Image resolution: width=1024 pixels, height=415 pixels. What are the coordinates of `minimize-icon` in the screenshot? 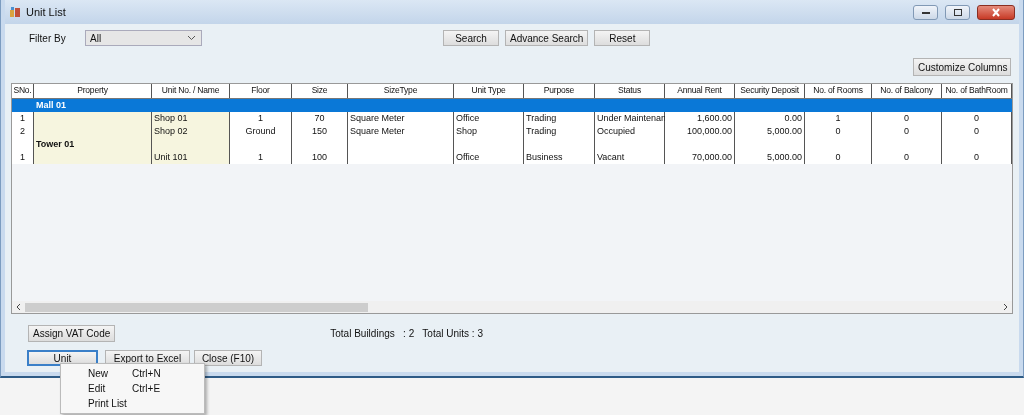 It's located at (925, 12).